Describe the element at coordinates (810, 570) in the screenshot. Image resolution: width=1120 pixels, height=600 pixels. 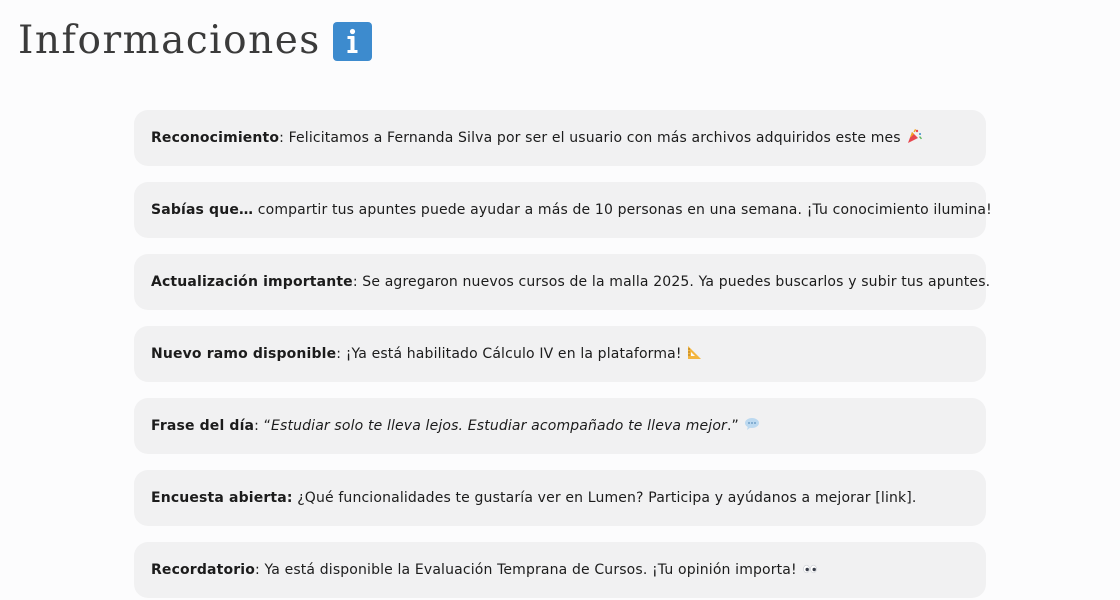
I see `eyes-icon` at that location.